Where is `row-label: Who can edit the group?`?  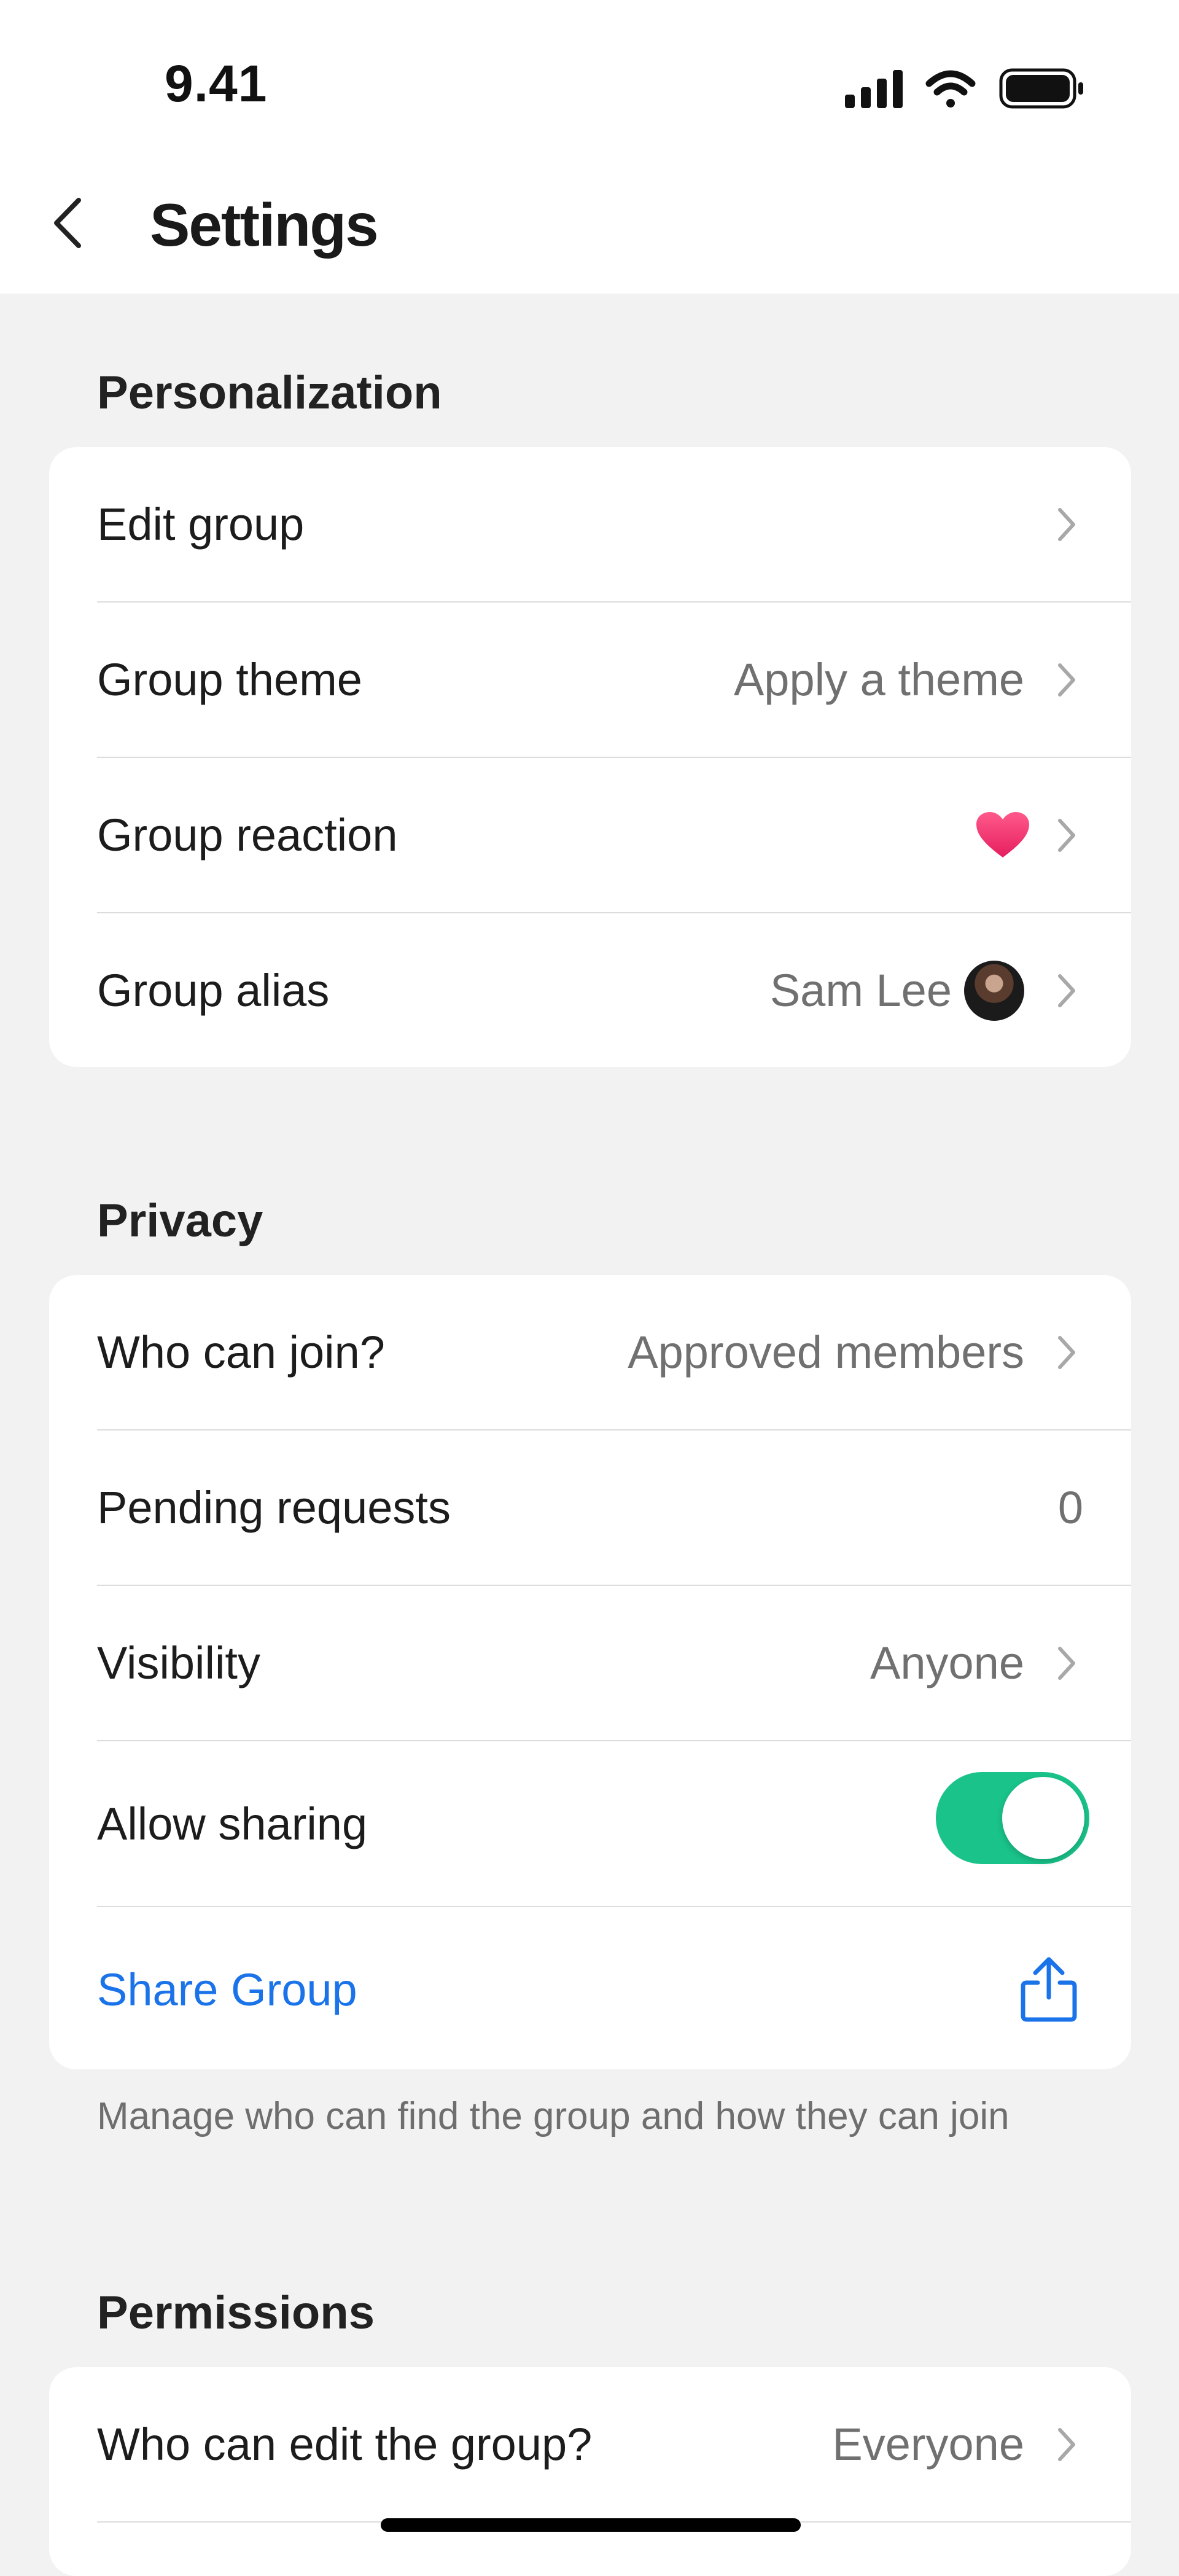 row-label: Who can edit the group? is located at coordinates (345, 2444).